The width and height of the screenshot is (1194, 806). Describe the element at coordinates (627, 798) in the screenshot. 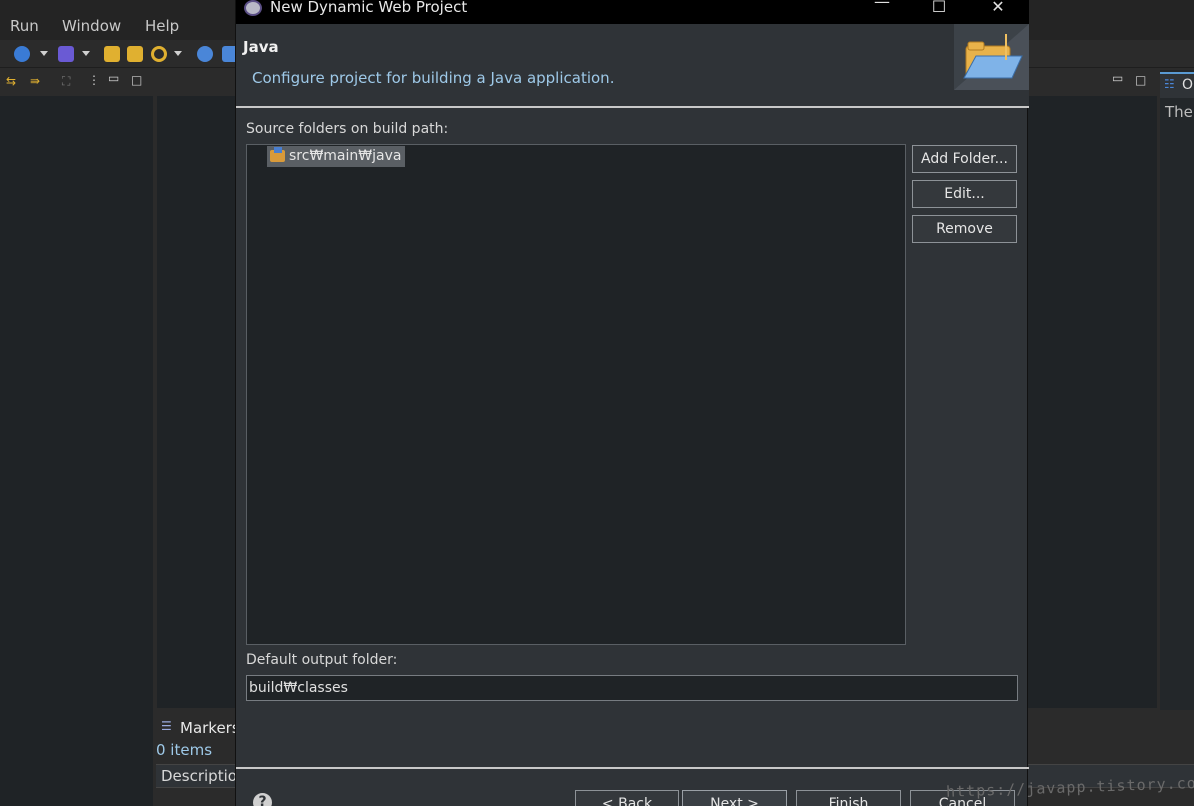

I see `back-button: < Back` at that location.